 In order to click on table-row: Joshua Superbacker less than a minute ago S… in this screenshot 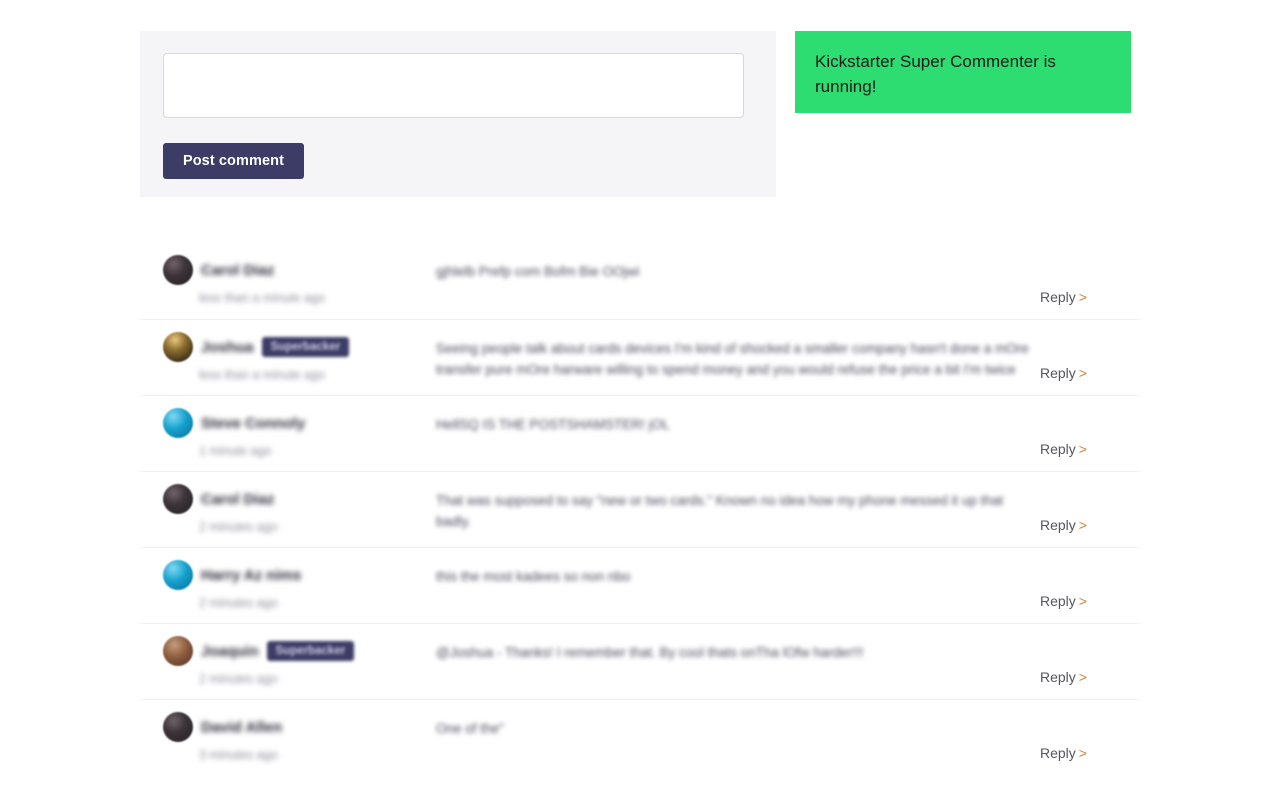, I will do `click(640, 357)`.